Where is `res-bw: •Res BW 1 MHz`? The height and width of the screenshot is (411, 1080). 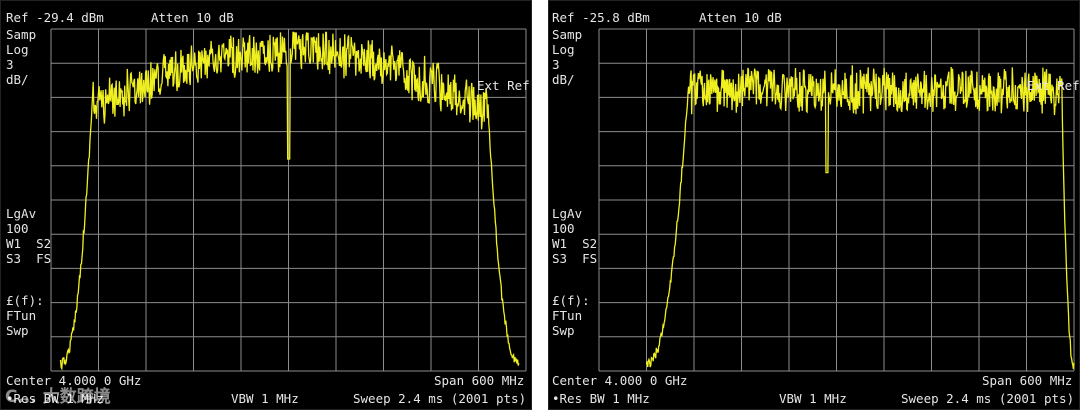
res-bw: •Res BW 1 MHz is located at coordinates (601, 398).